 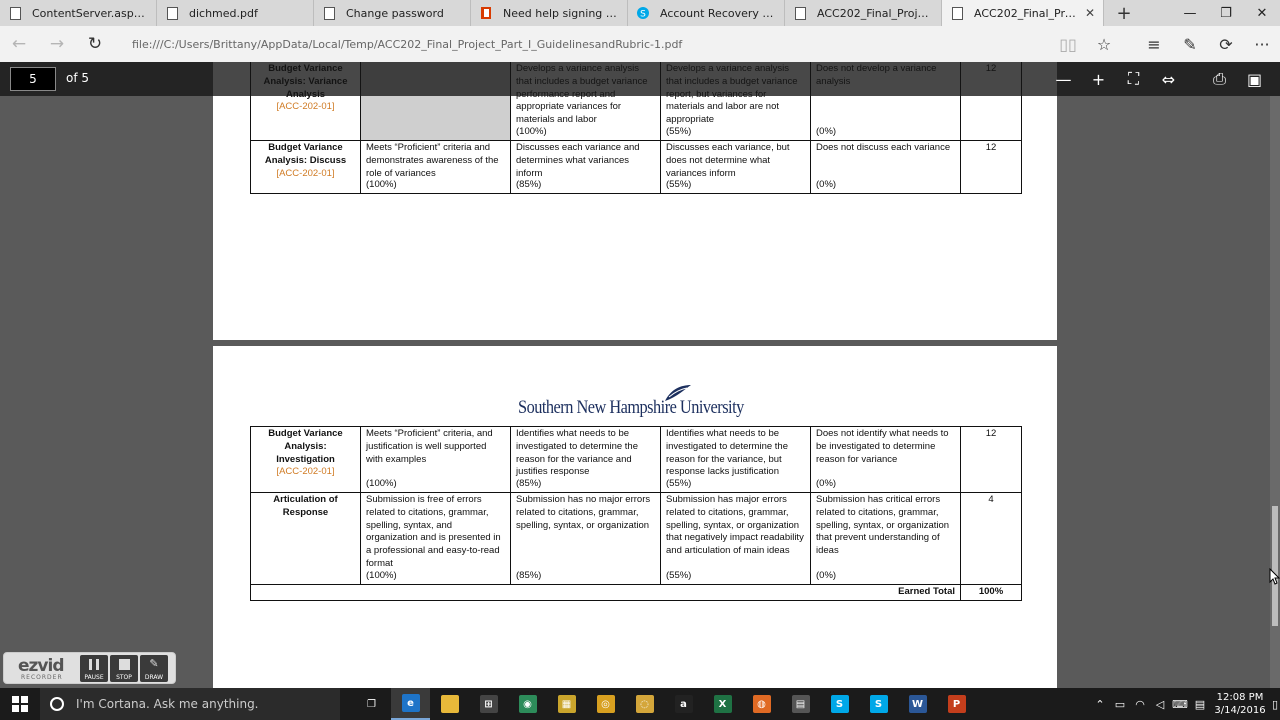 What do you see at coordinates (1140, 704) in the screenshot?
I see `wifi-icon: ◠` at bounding box center [1140, 704].